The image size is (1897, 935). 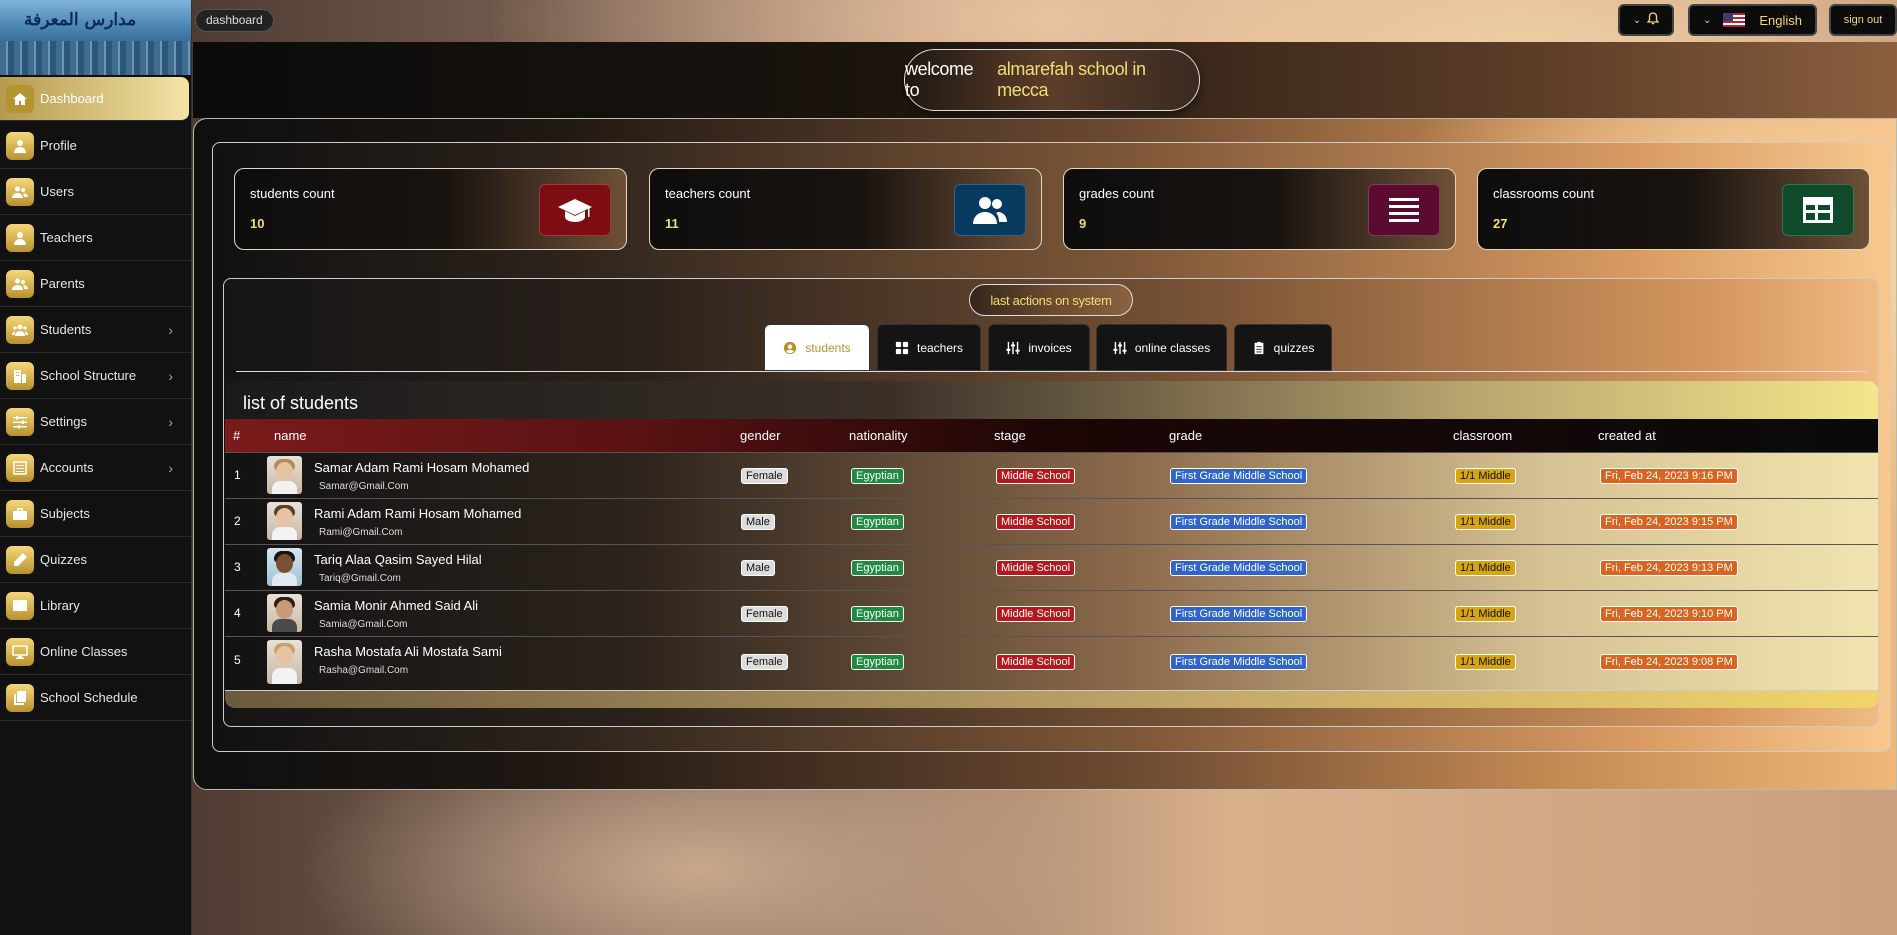 What do you see at coordinates (1051, 300) in the screenshot?
I see `last-actions-title: last actions on system` at bounding box center [1051, 300].